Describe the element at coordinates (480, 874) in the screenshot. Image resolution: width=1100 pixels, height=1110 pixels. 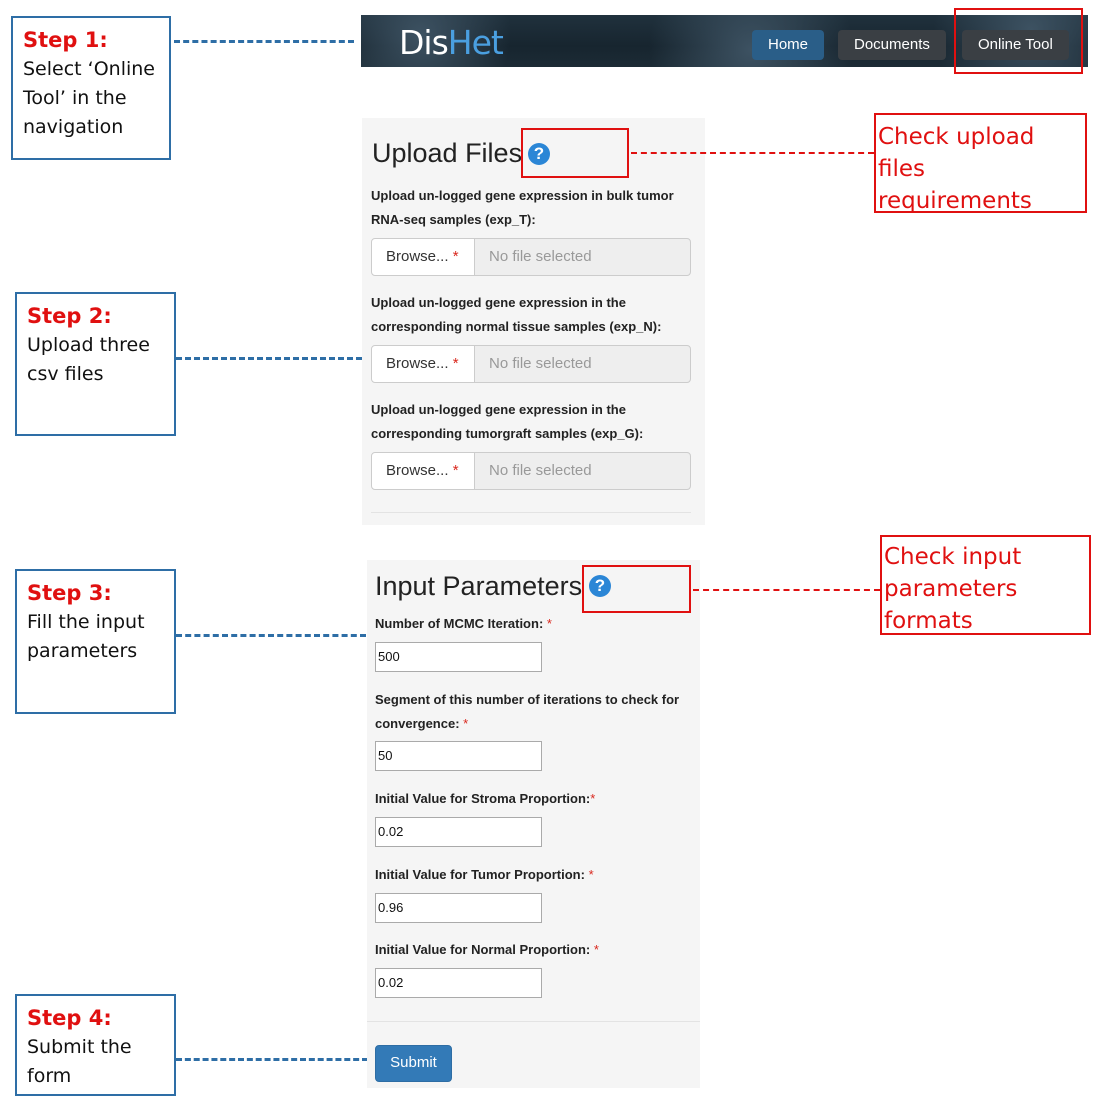
I see `tumor-proportion-label-text: Initial Value for Tumor Proportion:` at that location.